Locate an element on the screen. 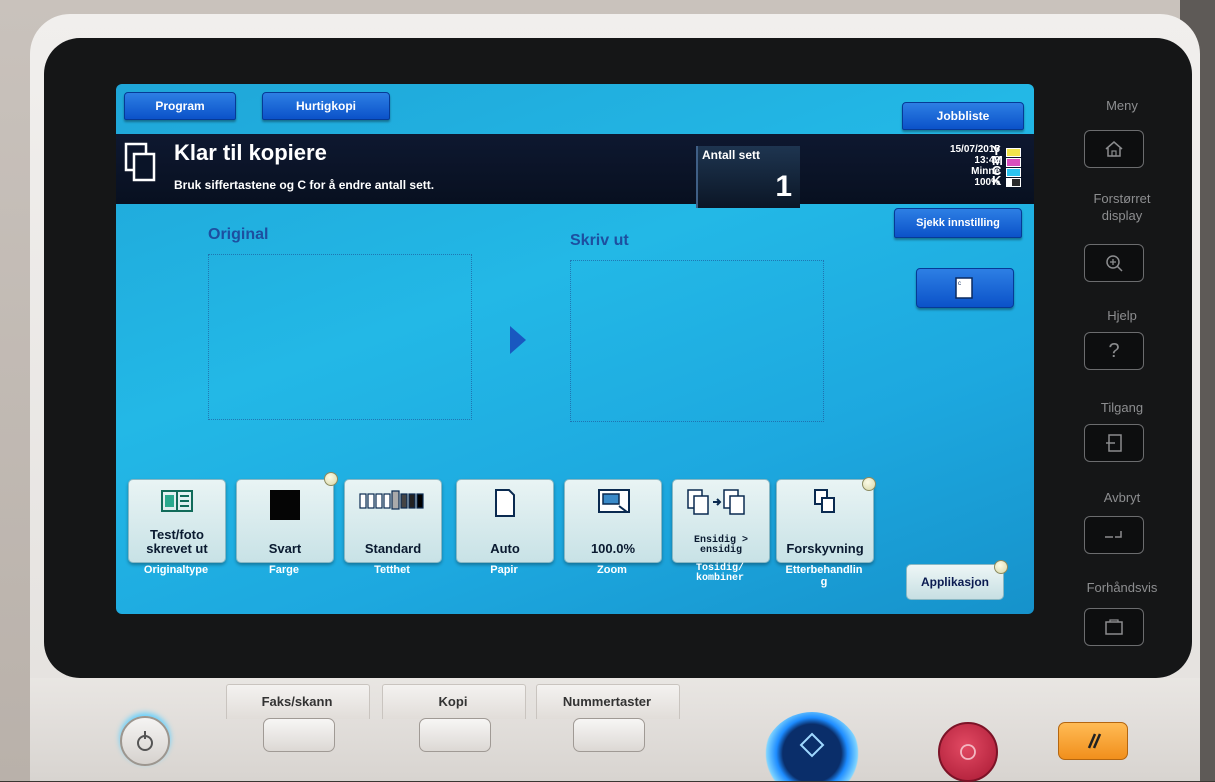 The height and width of the screenshot is (782, 1215). zoom-button: 100.0% is located at coordinates (613, 521).